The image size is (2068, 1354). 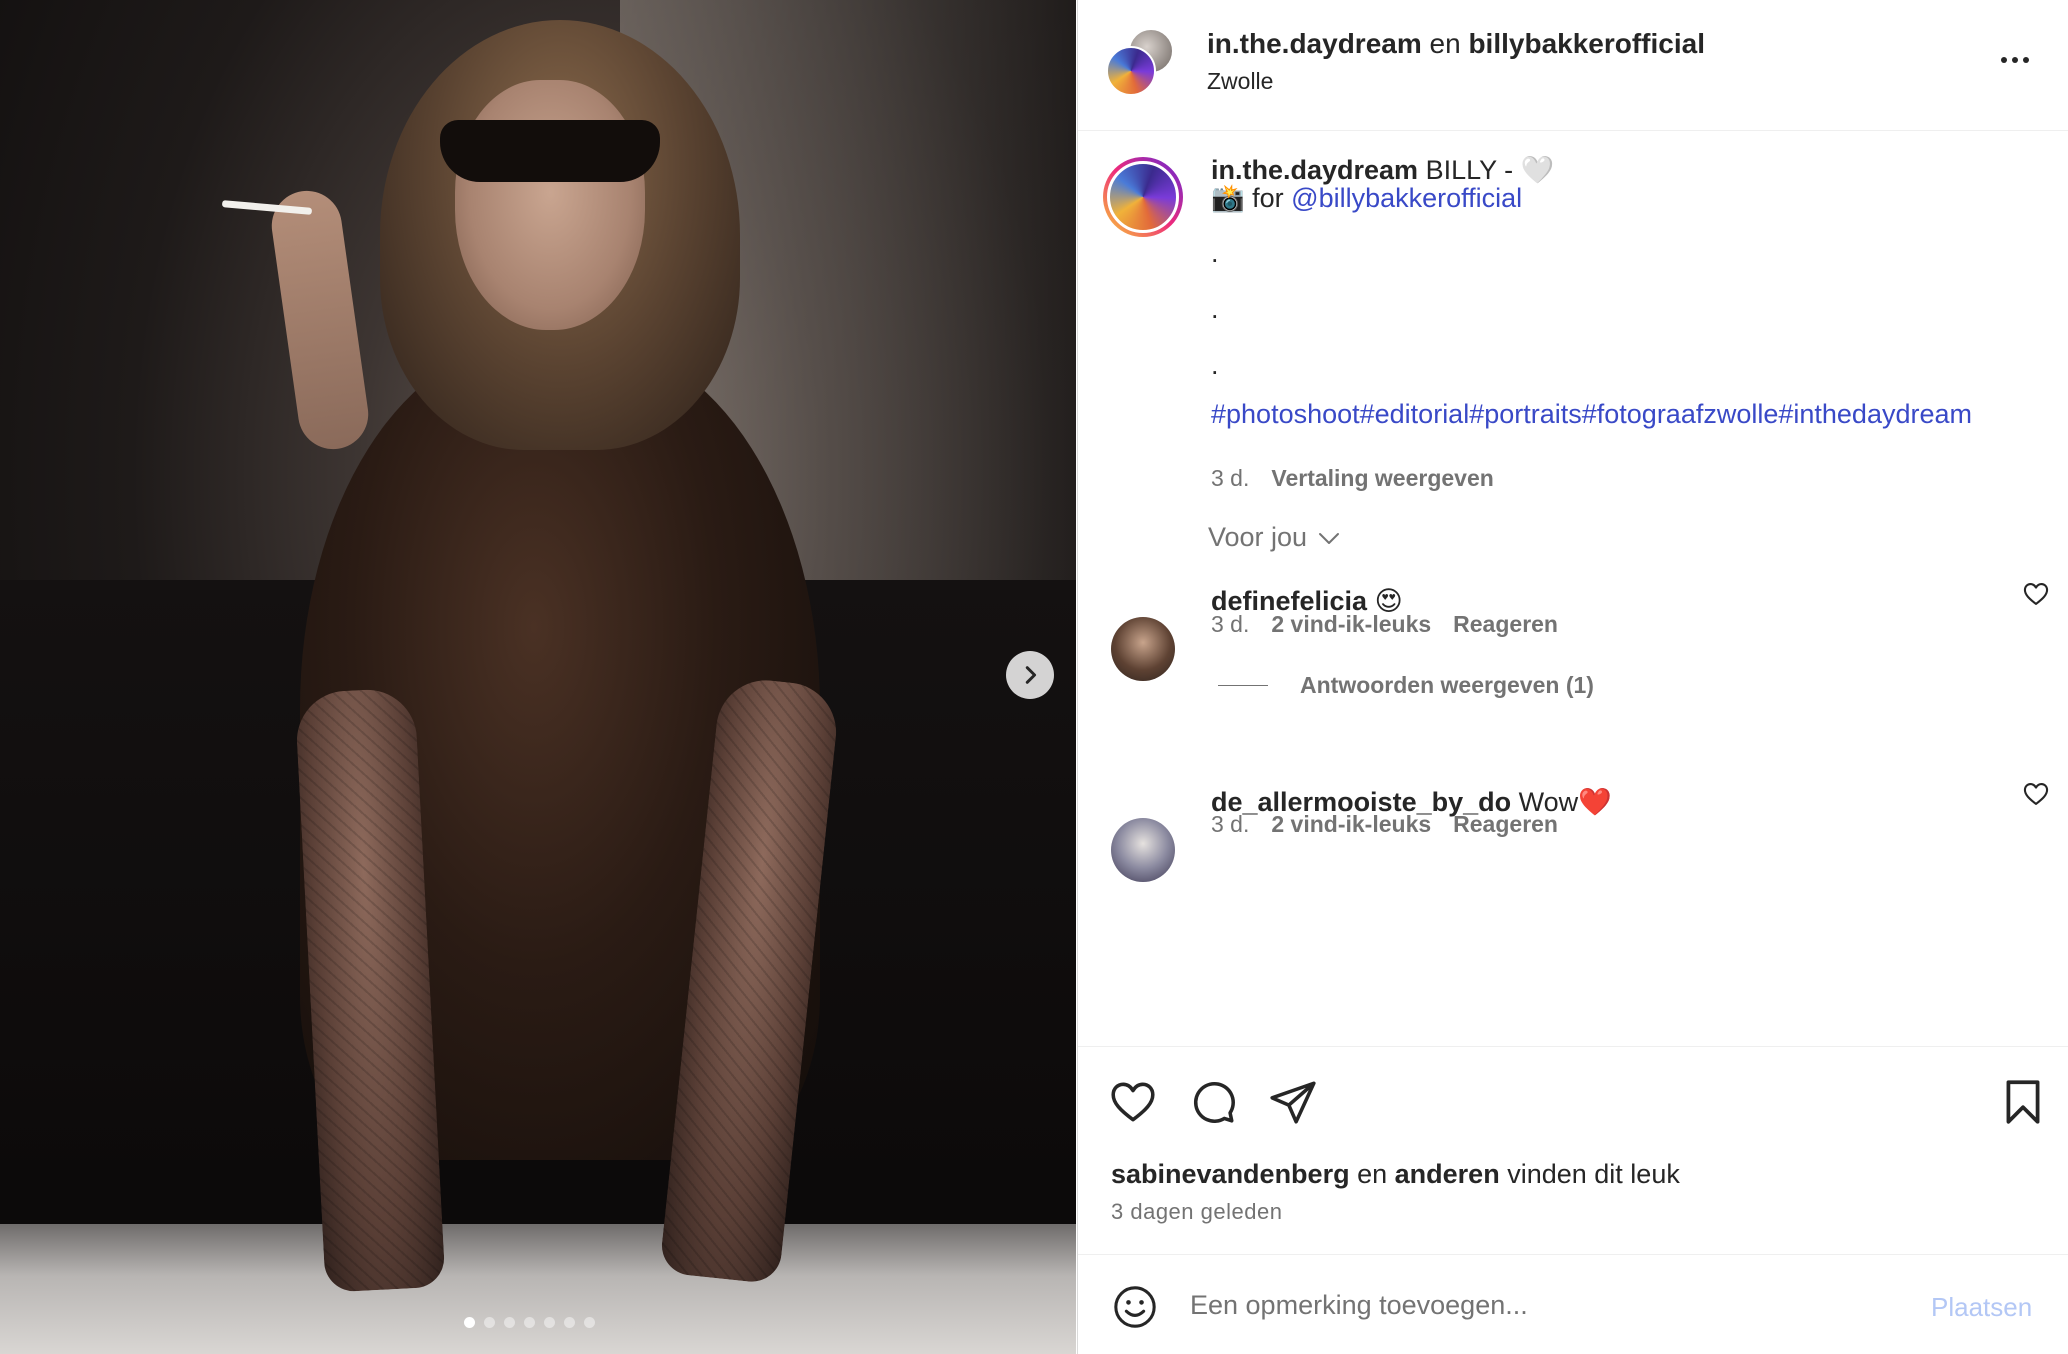 I want to click on comment-sort-dropdown: Voor jou, so click(x=1274, y=537).